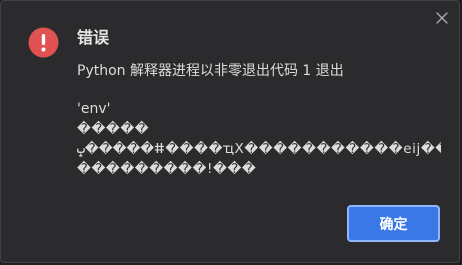 The width and height of the screenshot is (462, 265). I want to click on error-detail-line: ���������!���, so click(167, 169).